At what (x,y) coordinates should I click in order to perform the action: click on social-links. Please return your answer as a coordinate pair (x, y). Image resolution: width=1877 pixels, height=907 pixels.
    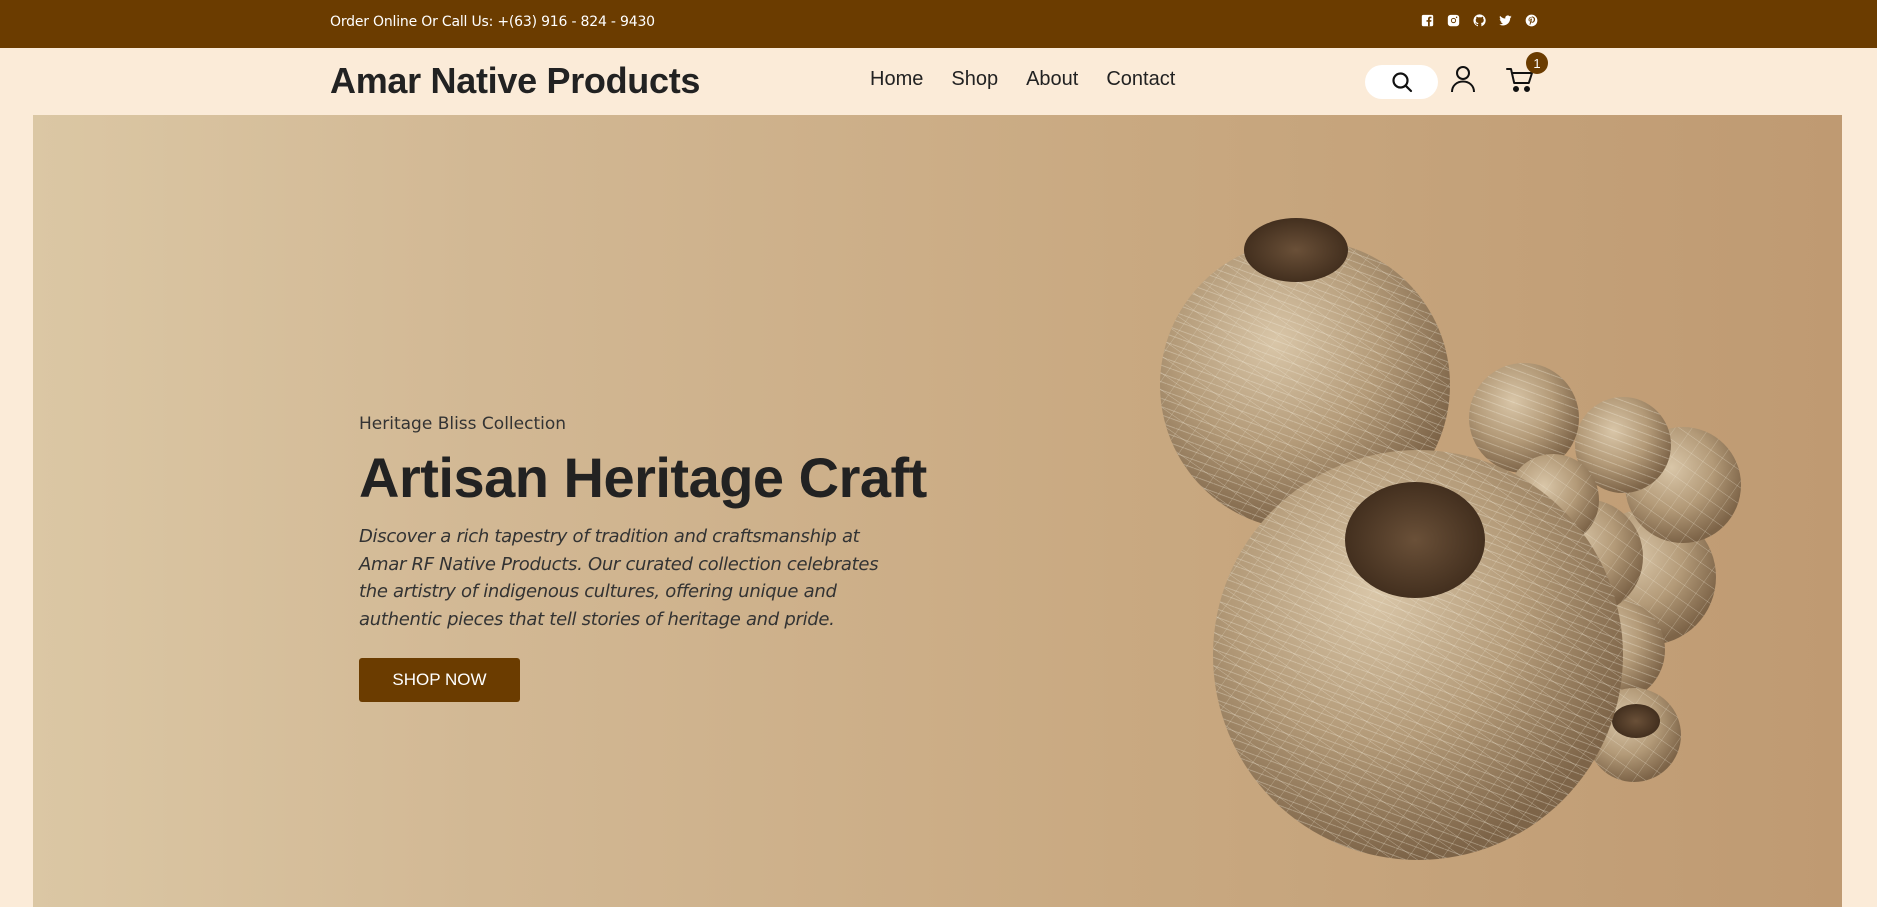
    Looking at the image, I should click on (1479, 20).